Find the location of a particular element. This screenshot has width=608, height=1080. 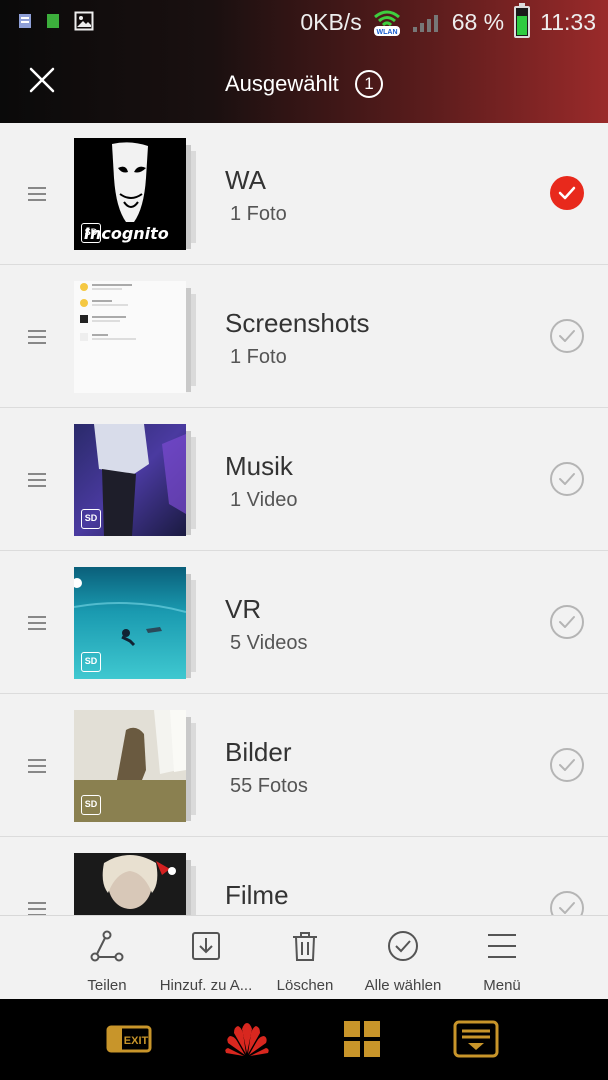

menu-button: Menü is located at coordinates (502, 958).